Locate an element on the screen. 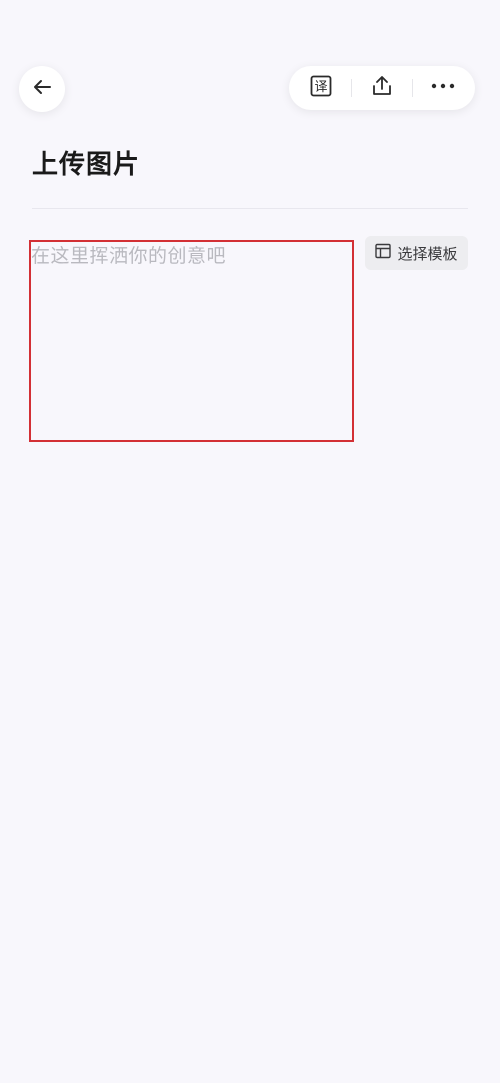  share-button is located at coordinates (382, 88).